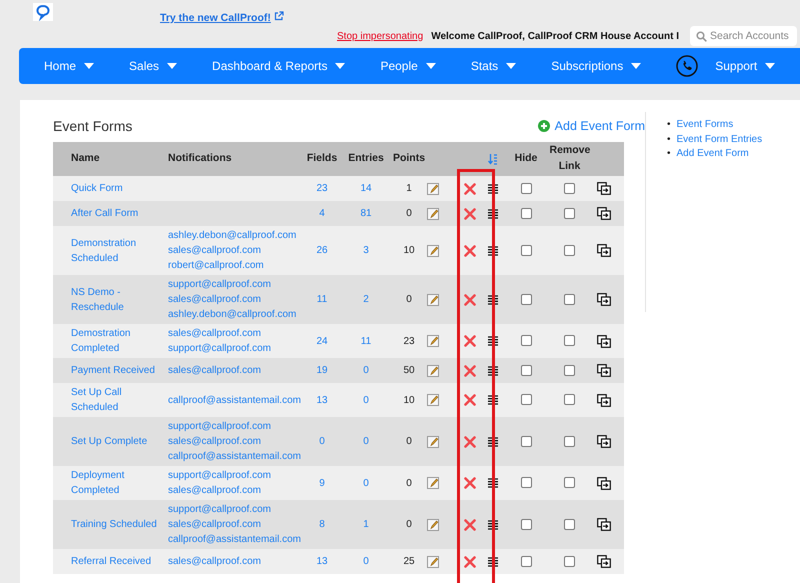 The width and height of the screenshot is (800, 583). I want to click on entry-count-link: 14, so click(366, 188).